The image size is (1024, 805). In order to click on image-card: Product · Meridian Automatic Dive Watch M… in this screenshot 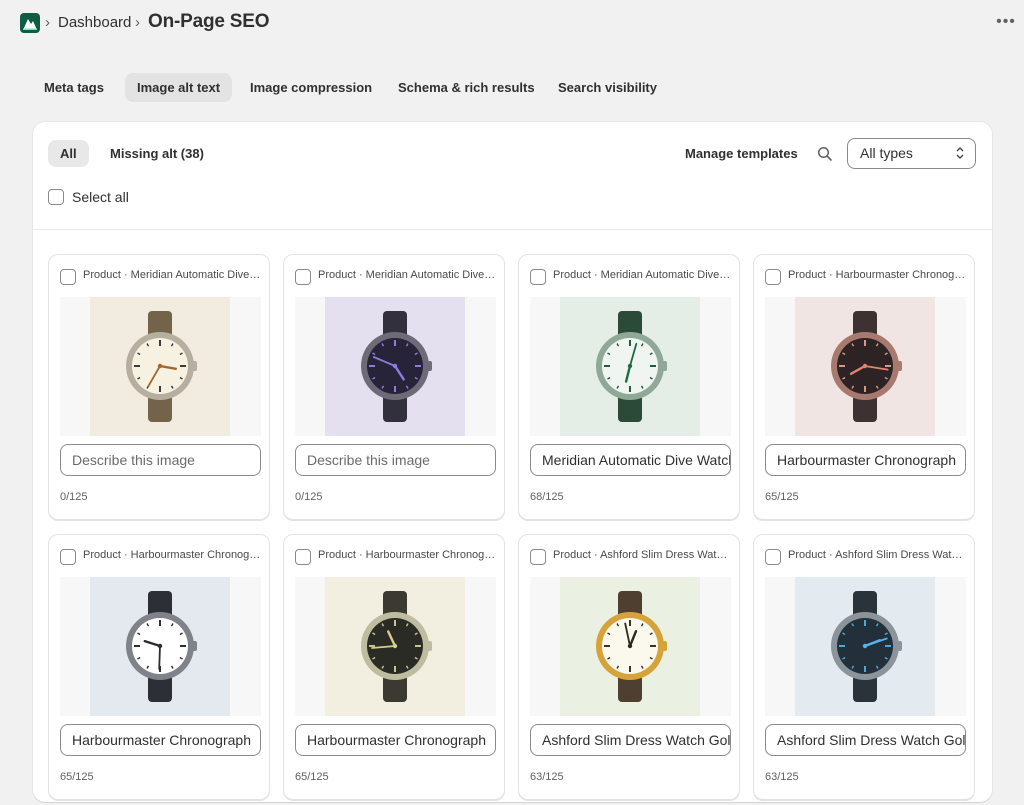, I will do `click(629, 387)`.